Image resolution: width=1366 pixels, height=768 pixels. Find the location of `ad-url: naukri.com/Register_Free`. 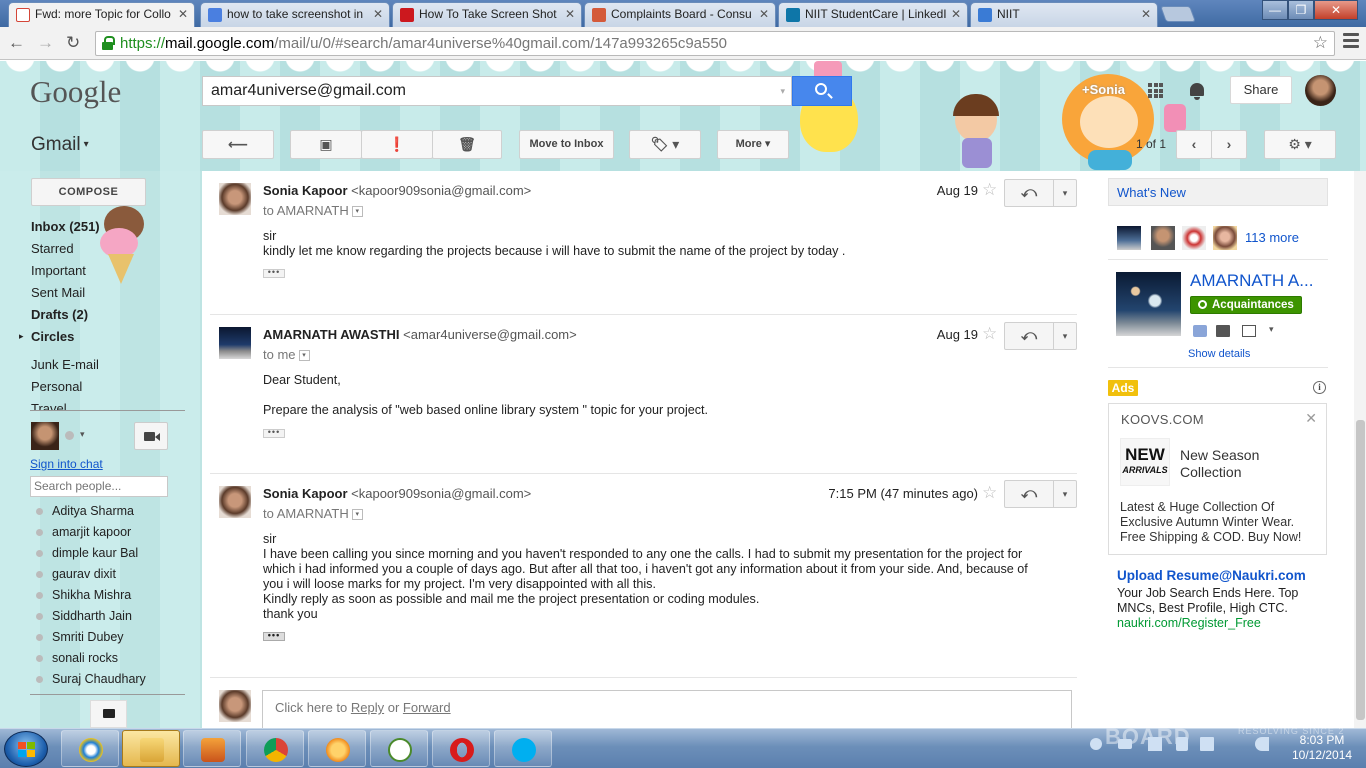

ad-url: naukri.com/Register_Free is located at coordinates (1189, 623).